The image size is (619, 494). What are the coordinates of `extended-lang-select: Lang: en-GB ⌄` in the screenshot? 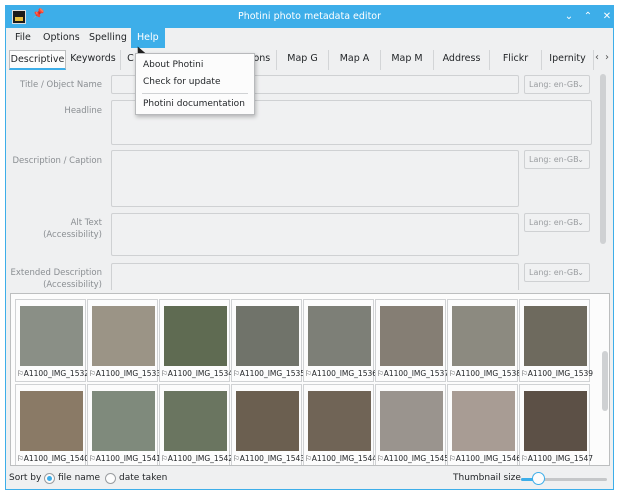 It's located at (557, 272).